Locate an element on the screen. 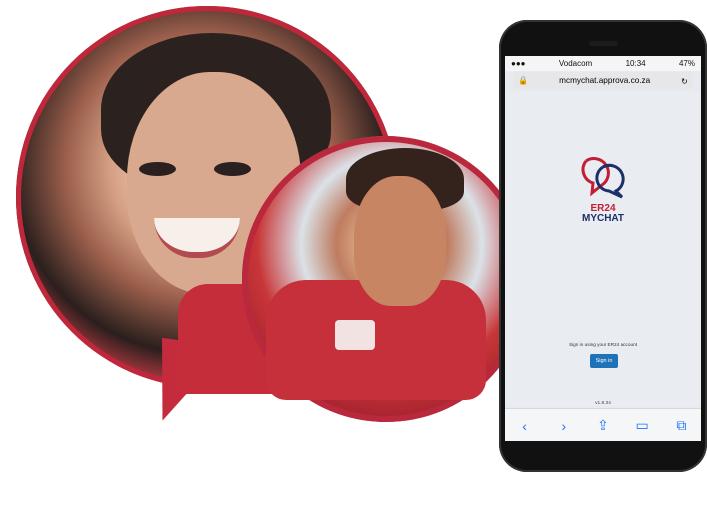  carrier-label: Vodacom is located at coordinates (575, 63).